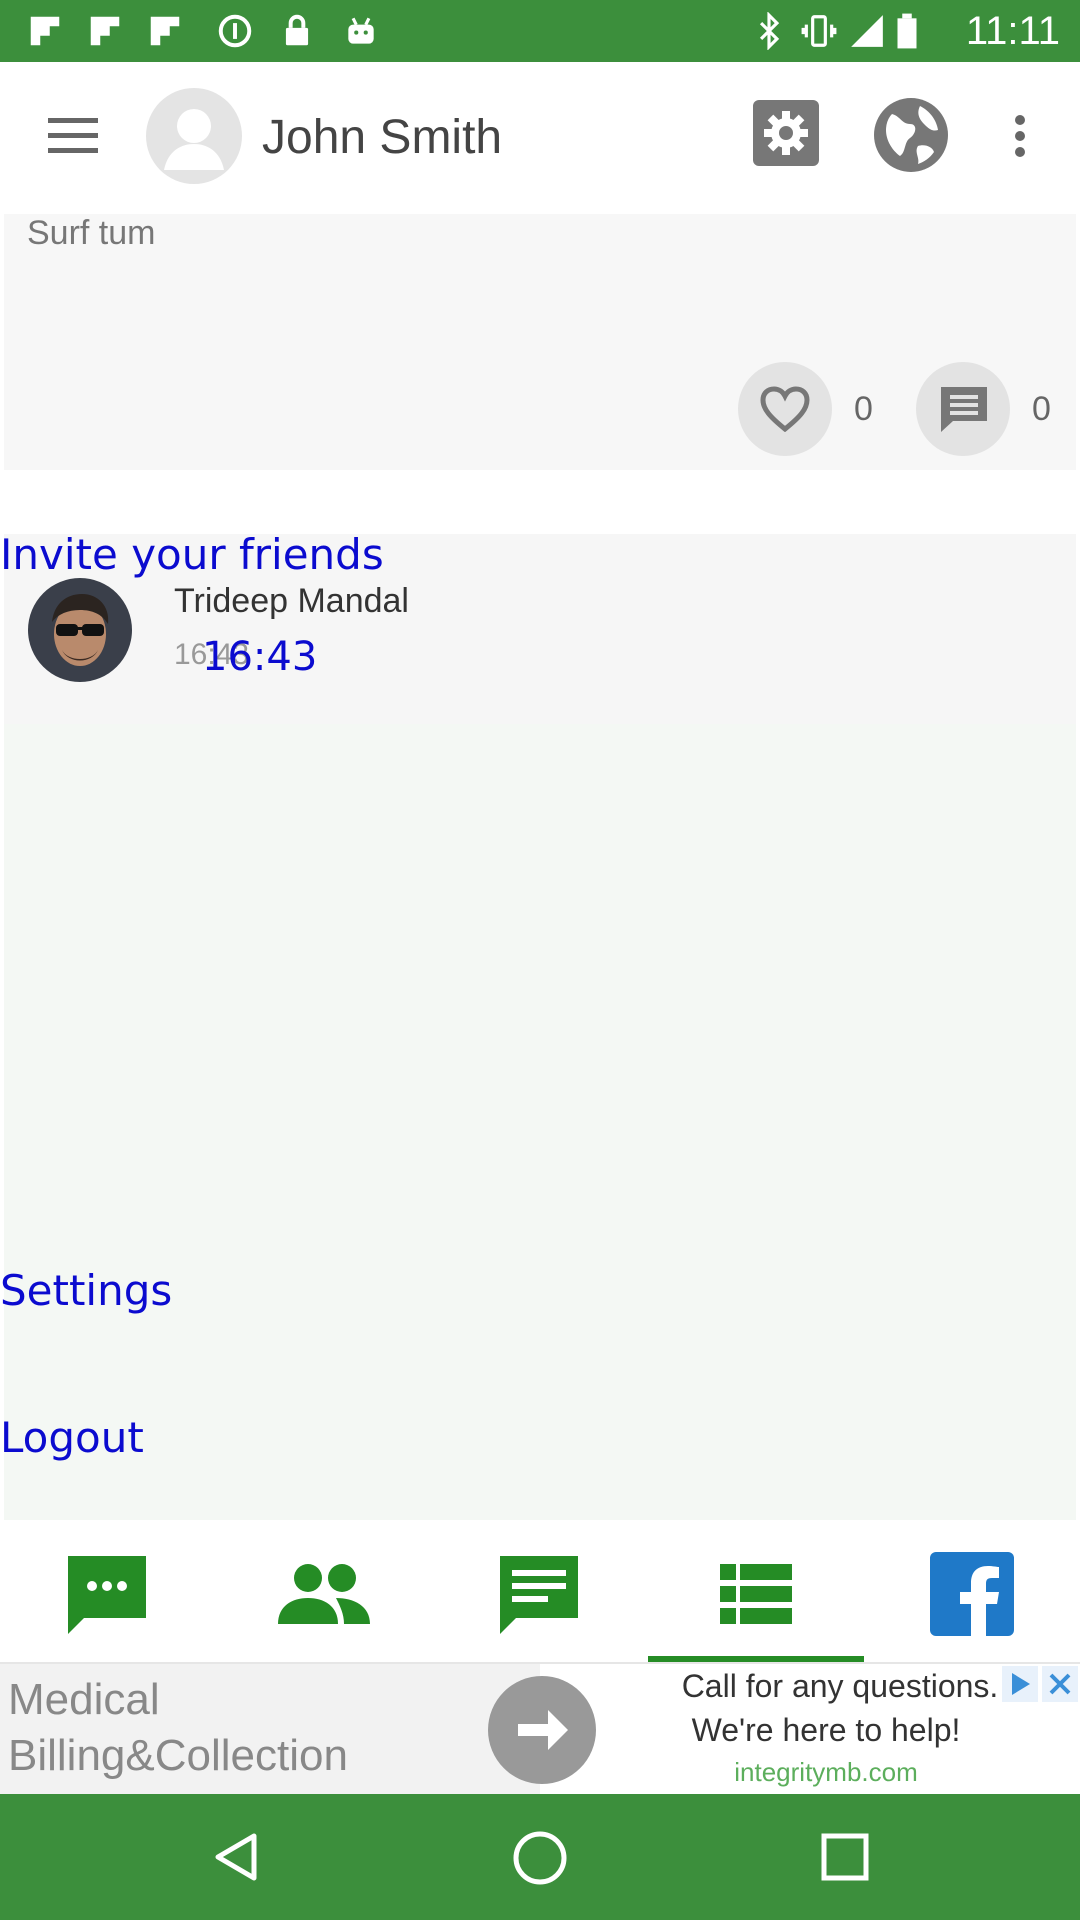 The width and height of the screenshot is (1080, 1920). I want to click on invite-friends-link: Invite your friends, so click(192, 555).